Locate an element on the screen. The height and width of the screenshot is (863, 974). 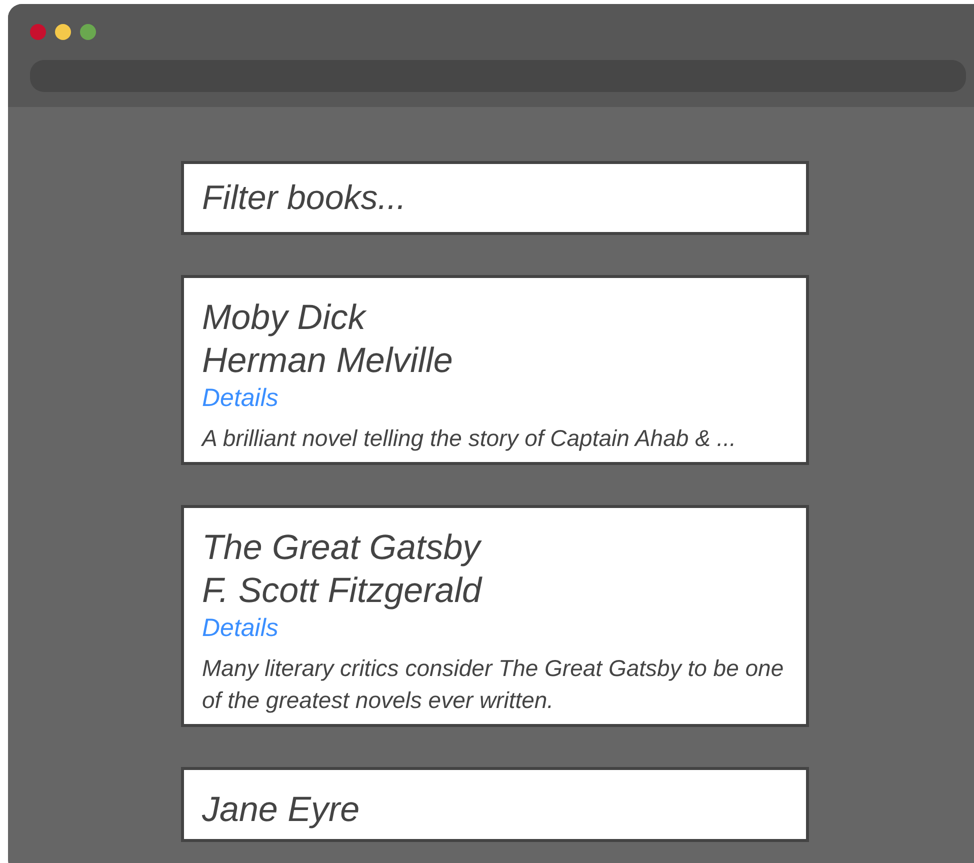
book-author: F. Scott Fitzgerald is located at coordinates (343, 591).